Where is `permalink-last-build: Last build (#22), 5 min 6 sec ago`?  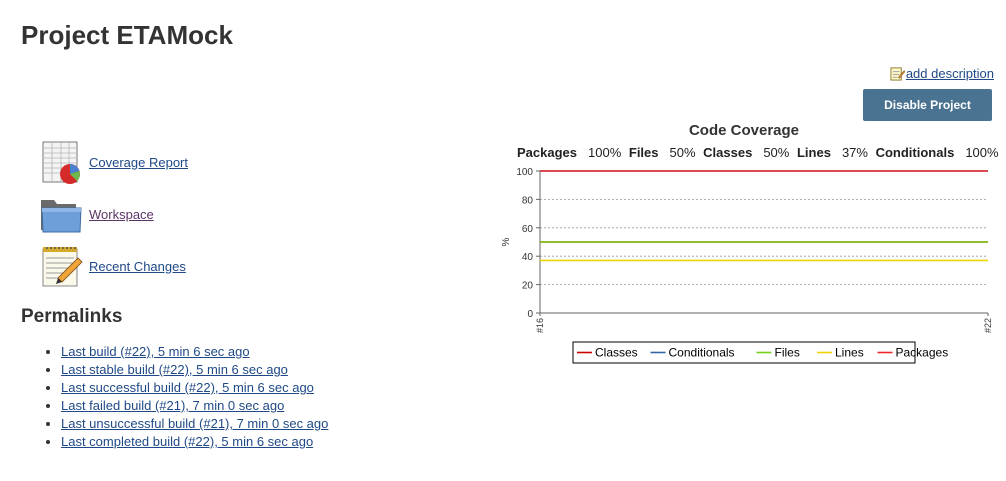
permalink-last-build: Last build (#22), 5 min 6 sec ago is located at coordinates (155, 351).